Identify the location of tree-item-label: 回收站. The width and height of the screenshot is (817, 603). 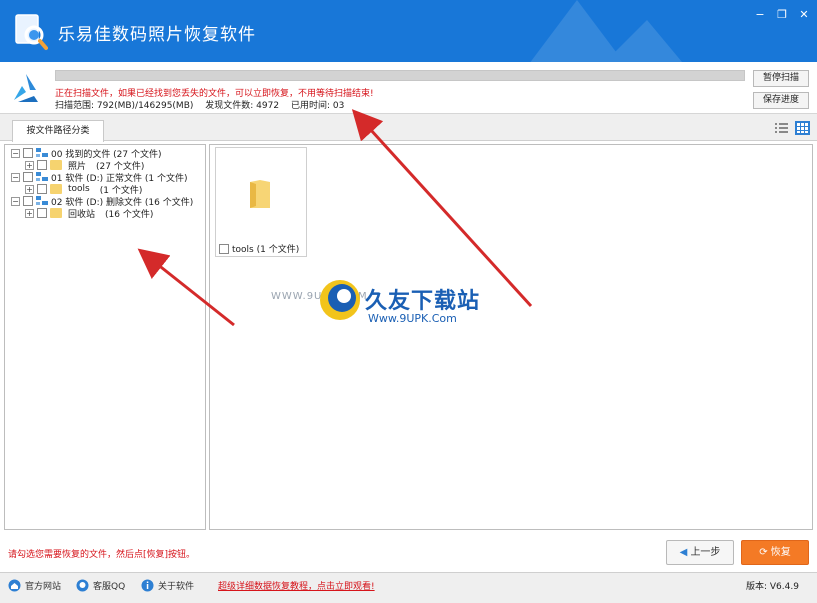
(82, 214).